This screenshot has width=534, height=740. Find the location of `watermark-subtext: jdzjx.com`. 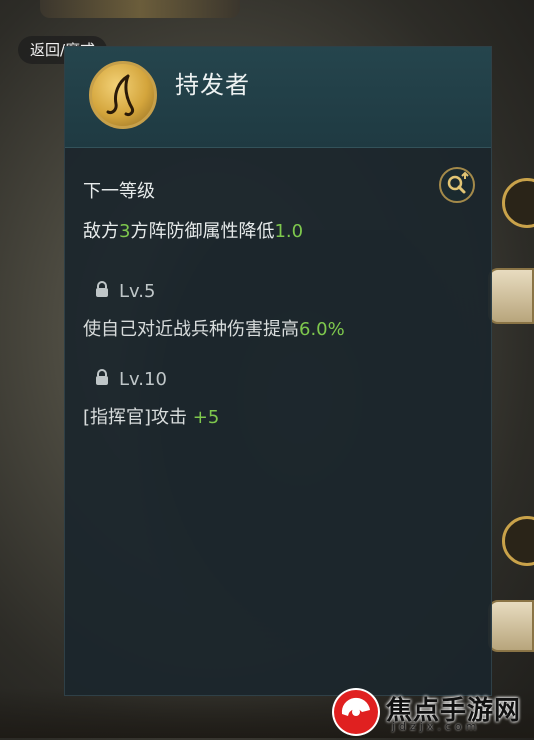

watermark-subtext: jdzjx.com is located at coordinates (436, 726).